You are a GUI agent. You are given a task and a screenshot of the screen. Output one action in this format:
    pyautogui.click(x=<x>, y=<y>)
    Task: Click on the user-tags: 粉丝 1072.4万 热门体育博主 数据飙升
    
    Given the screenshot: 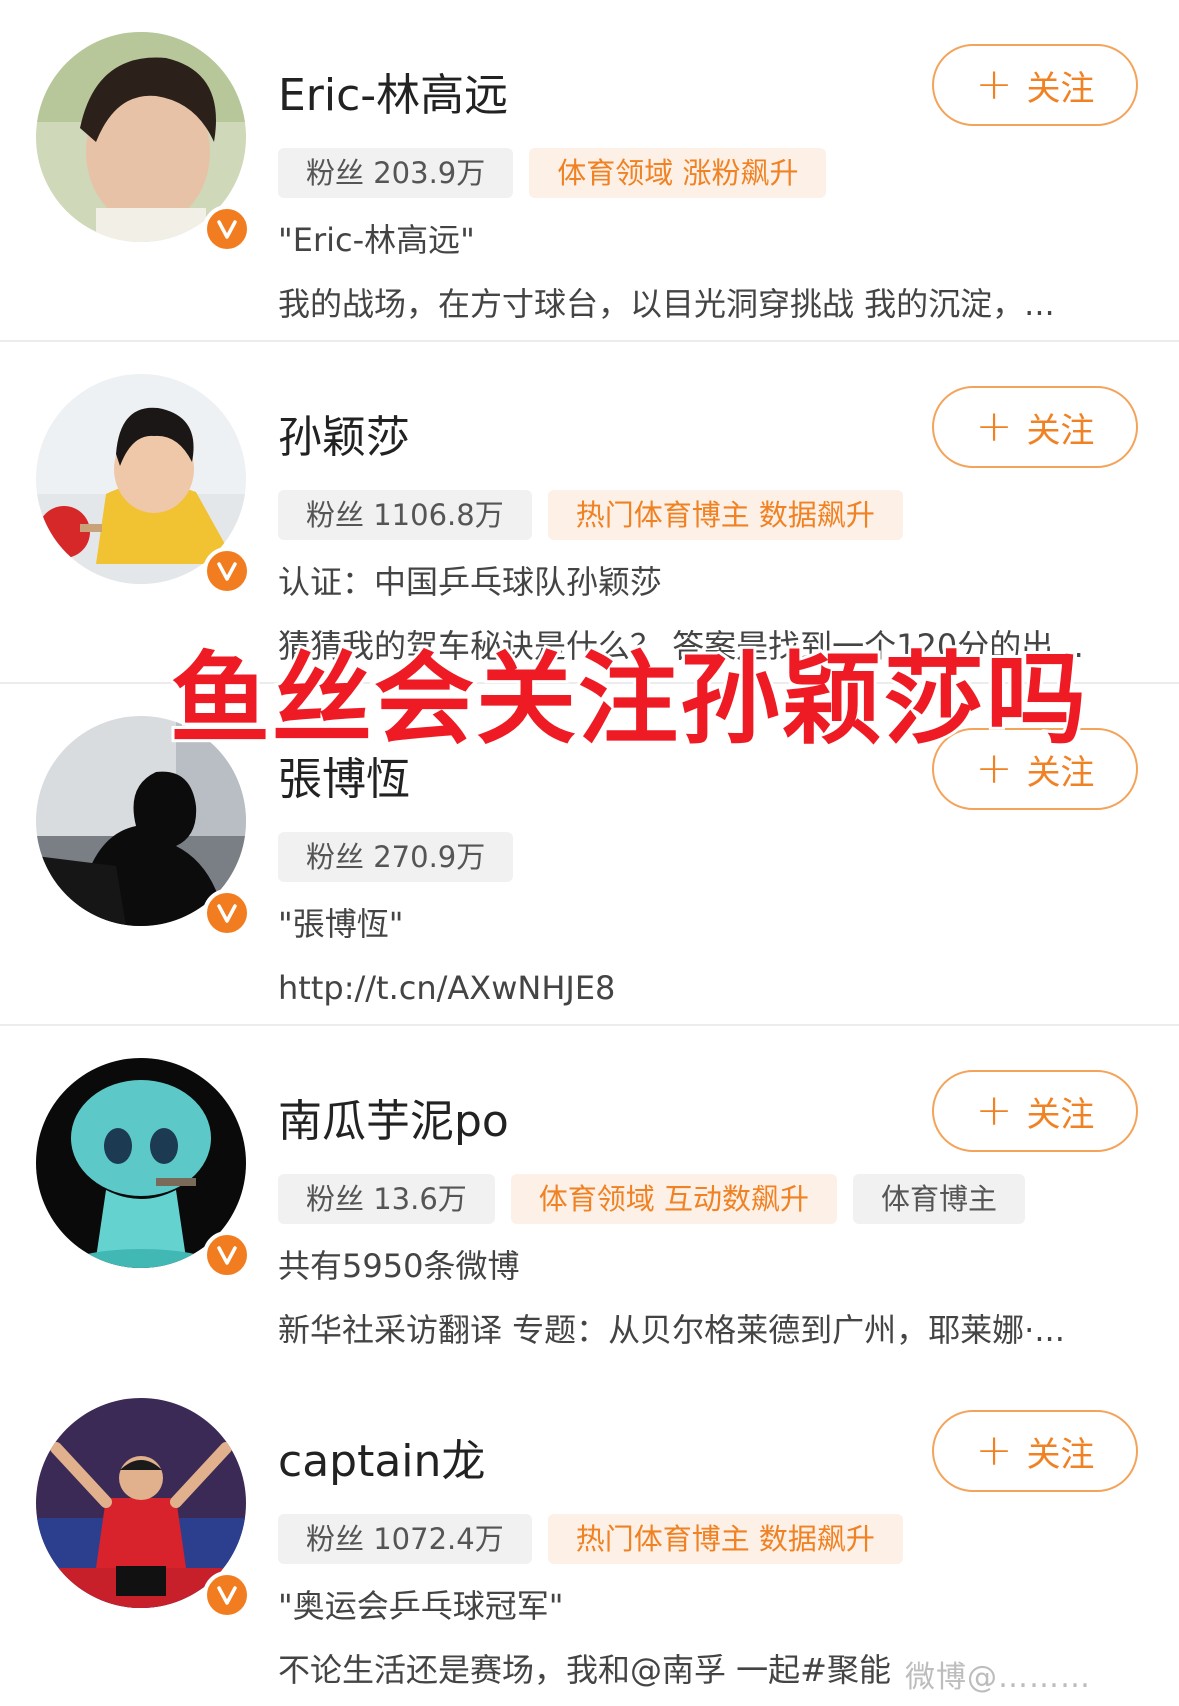 What is the action you would take?
    pyautogui.click(x=590, y=1539)
    